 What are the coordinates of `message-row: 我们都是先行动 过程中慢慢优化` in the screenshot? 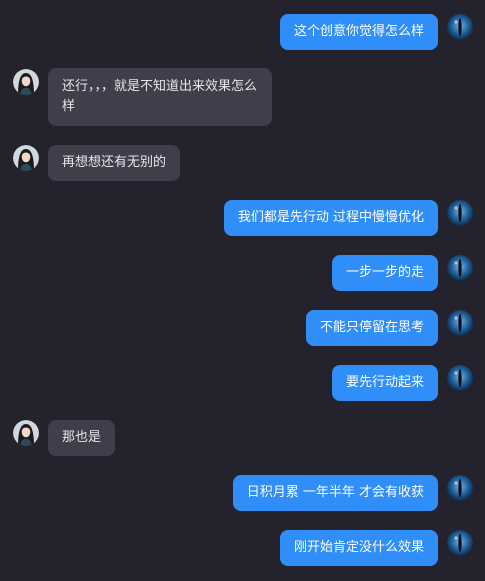 It's located at (242, 218).